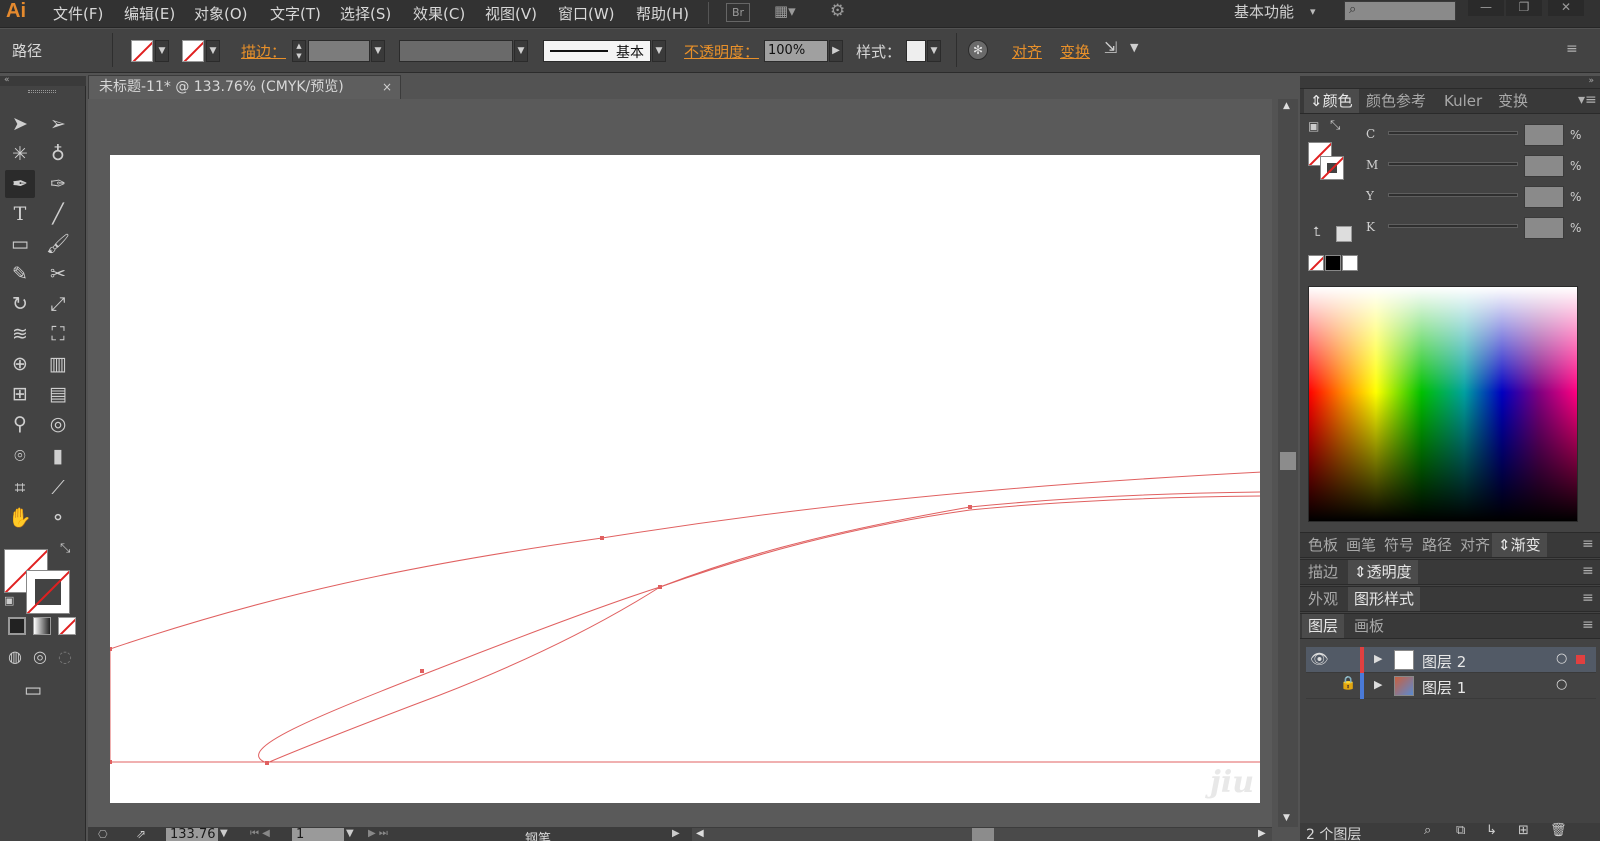 This screenshot has width=1600, height=841. What do you see at coordinates (17, 626) in the screenshot?
I see `color-mode-icon` at bounding box center [17, 626].